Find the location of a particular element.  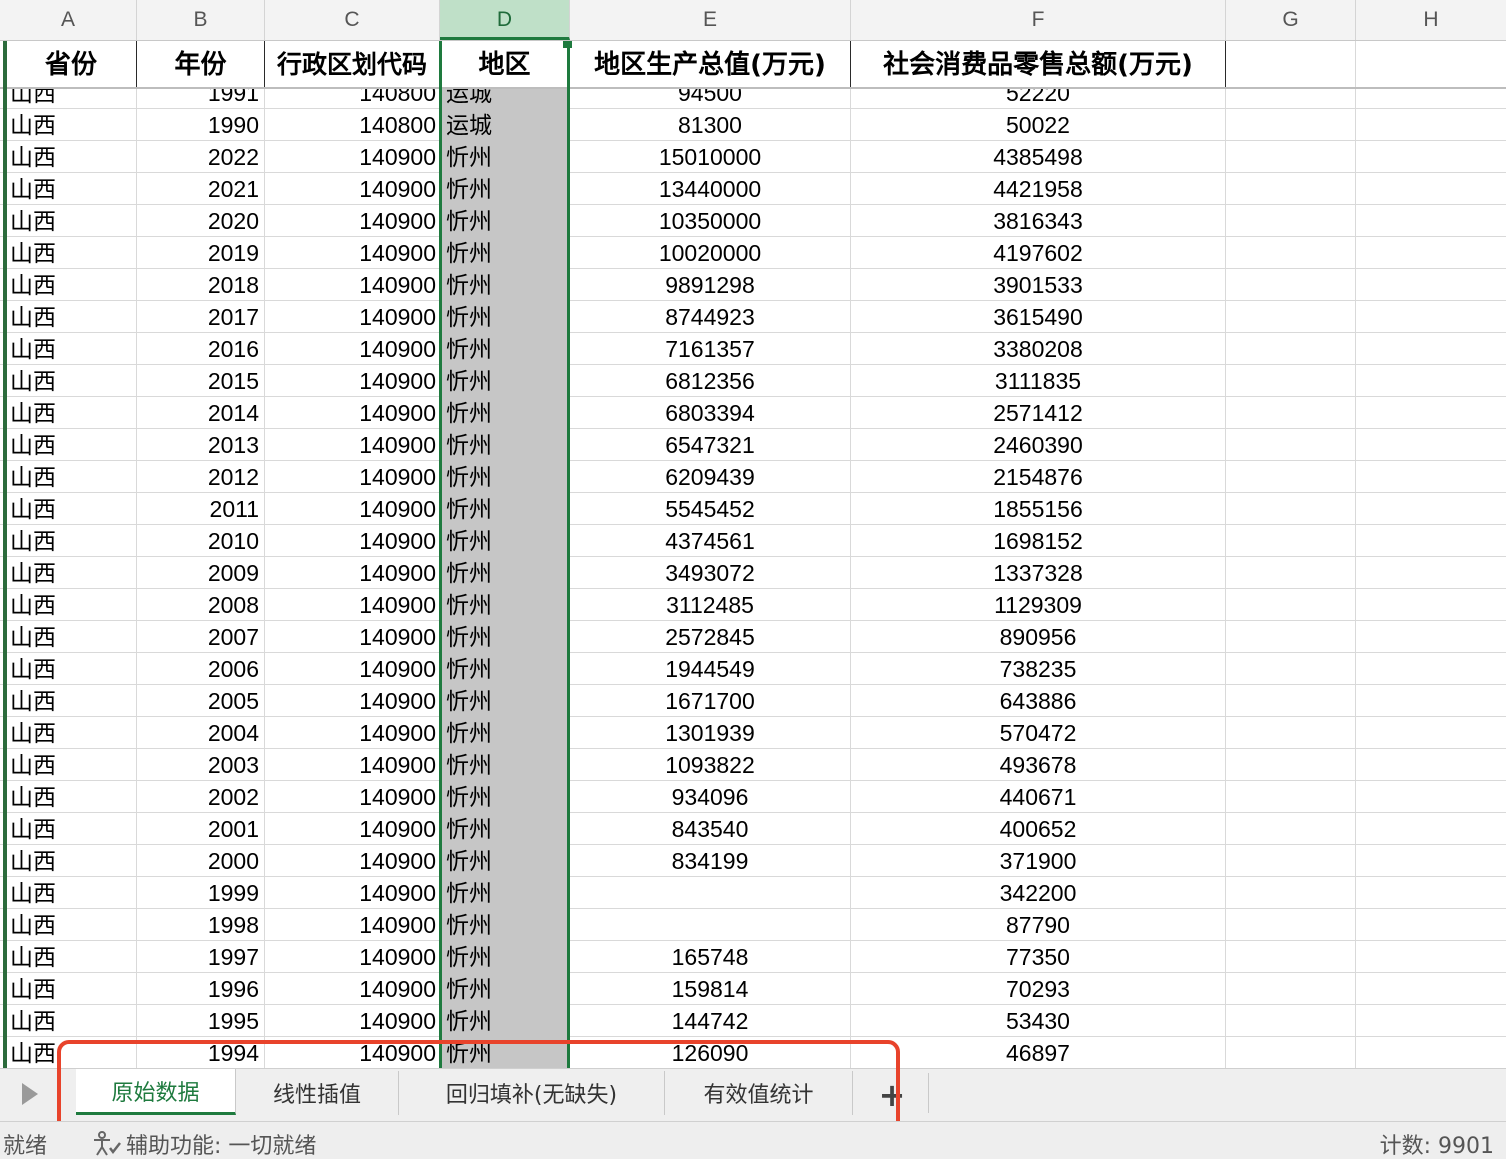

cell-year: 2016 is located at coordinates (201, 349).